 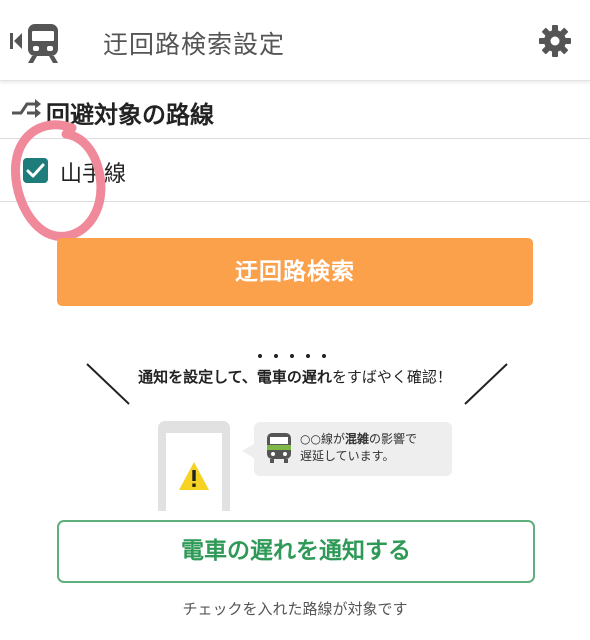 I want to click on train-back-icon, so click(x=36, y=43).